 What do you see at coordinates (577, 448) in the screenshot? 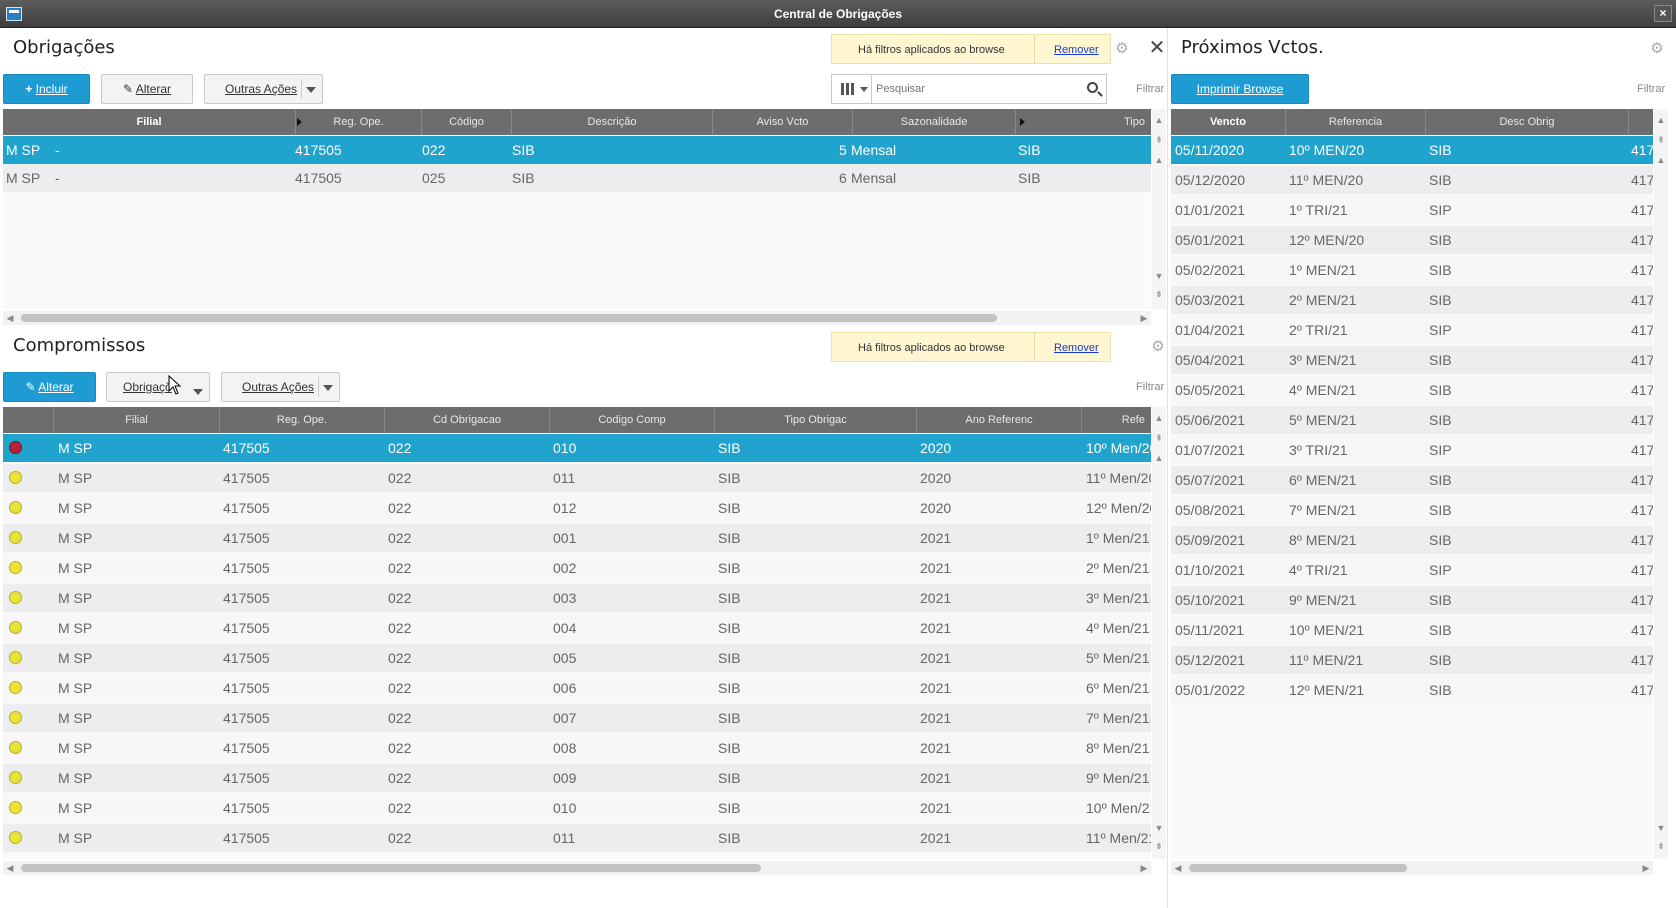
I see `table-row: M SP 417505 022 010 SIB 2020 10º Men/20` at bounding box center [577, 448].